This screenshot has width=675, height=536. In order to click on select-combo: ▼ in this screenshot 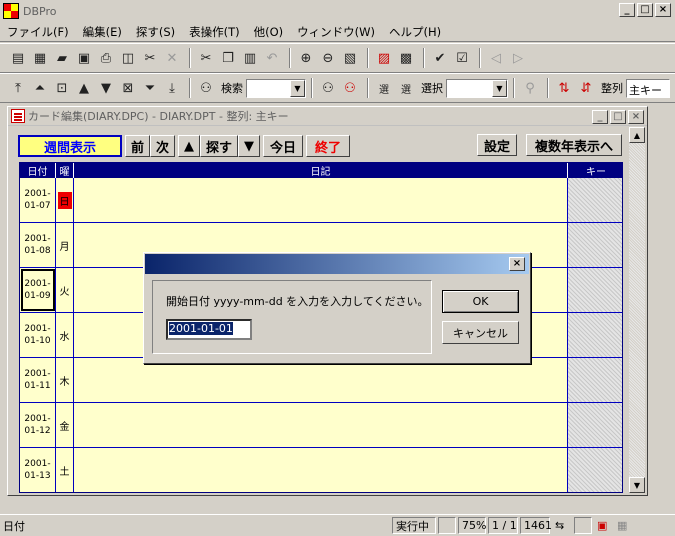, I will do `click(477, 88)`.